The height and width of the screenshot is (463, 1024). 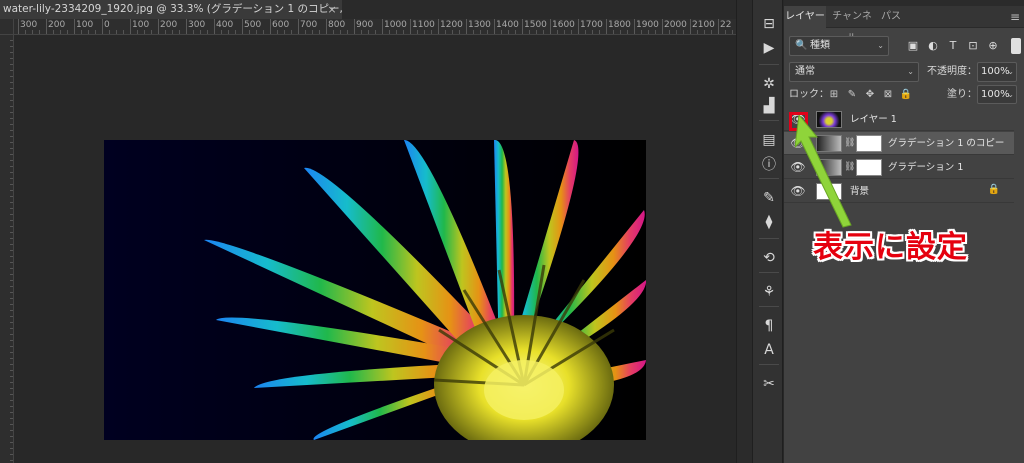 What do you see at coordinates (769, 350) in the screenshot?
I see `character-style-icon: A` at bounding box center [769, 350].